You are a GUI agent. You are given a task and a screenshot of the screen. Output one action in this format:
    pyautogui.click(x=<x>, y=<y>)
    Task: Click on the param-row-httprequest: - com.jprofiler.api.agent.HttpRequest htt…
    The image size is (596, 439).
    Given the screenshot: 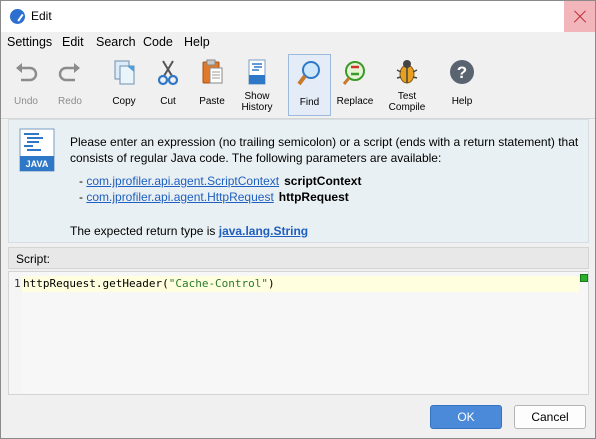 What is the action you would take?
    pyautogui.click(x=214, y=197)
    